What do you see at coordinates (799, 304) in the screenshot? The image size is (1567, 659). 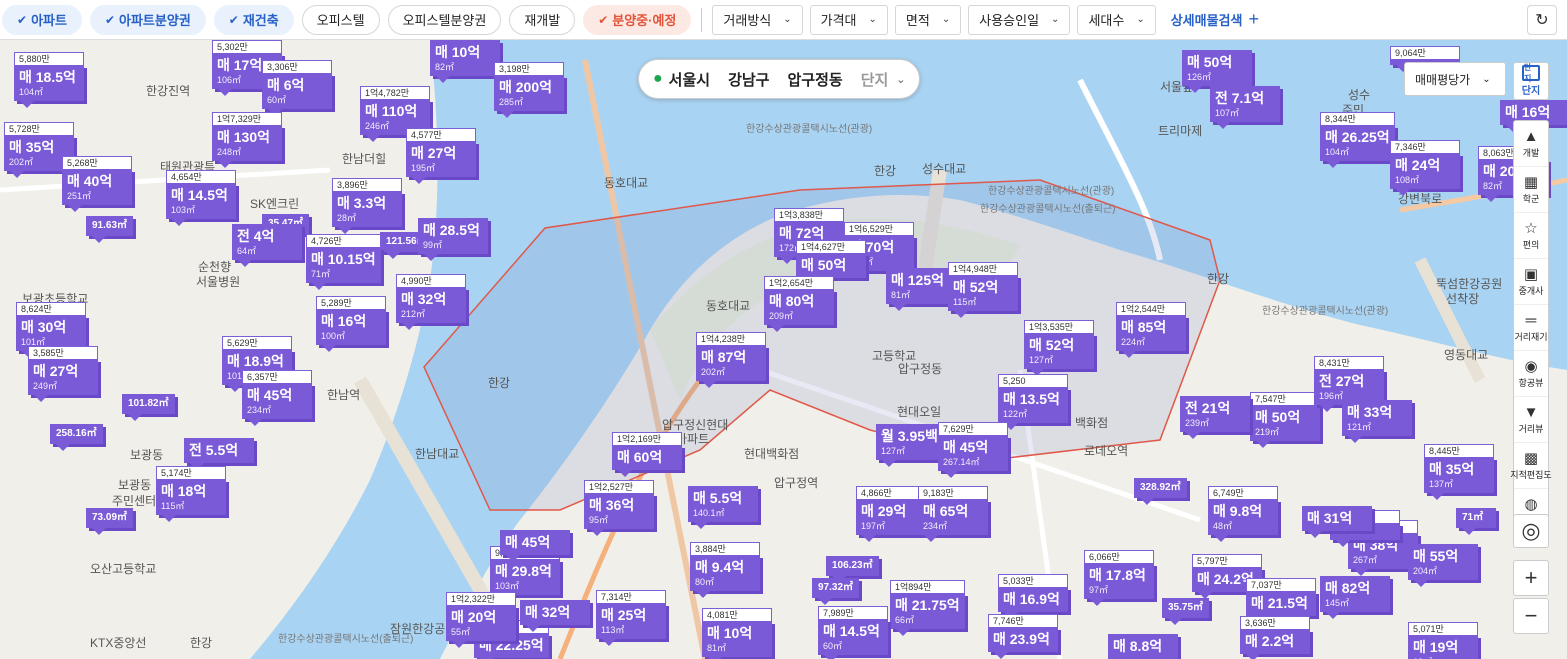 I see `price-marker: 1억2,654만 매 80억 209㎡` at bounding box center [799, 304].